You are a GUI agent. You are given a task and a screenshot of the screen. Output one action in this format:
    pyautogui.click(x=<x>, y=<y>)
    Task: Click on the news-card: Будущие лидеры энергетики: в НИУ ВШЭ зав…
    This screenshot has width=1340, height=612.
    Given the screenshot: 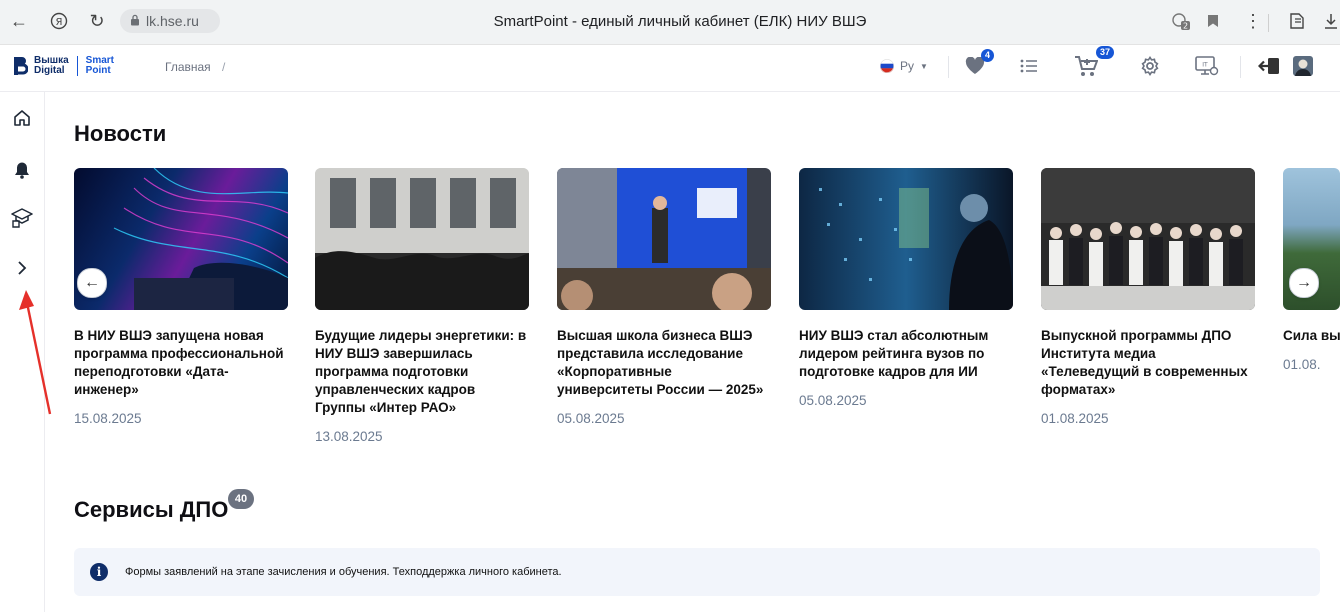 What is the action you would take?
    pyautogui.click(x=422, y=306)
    